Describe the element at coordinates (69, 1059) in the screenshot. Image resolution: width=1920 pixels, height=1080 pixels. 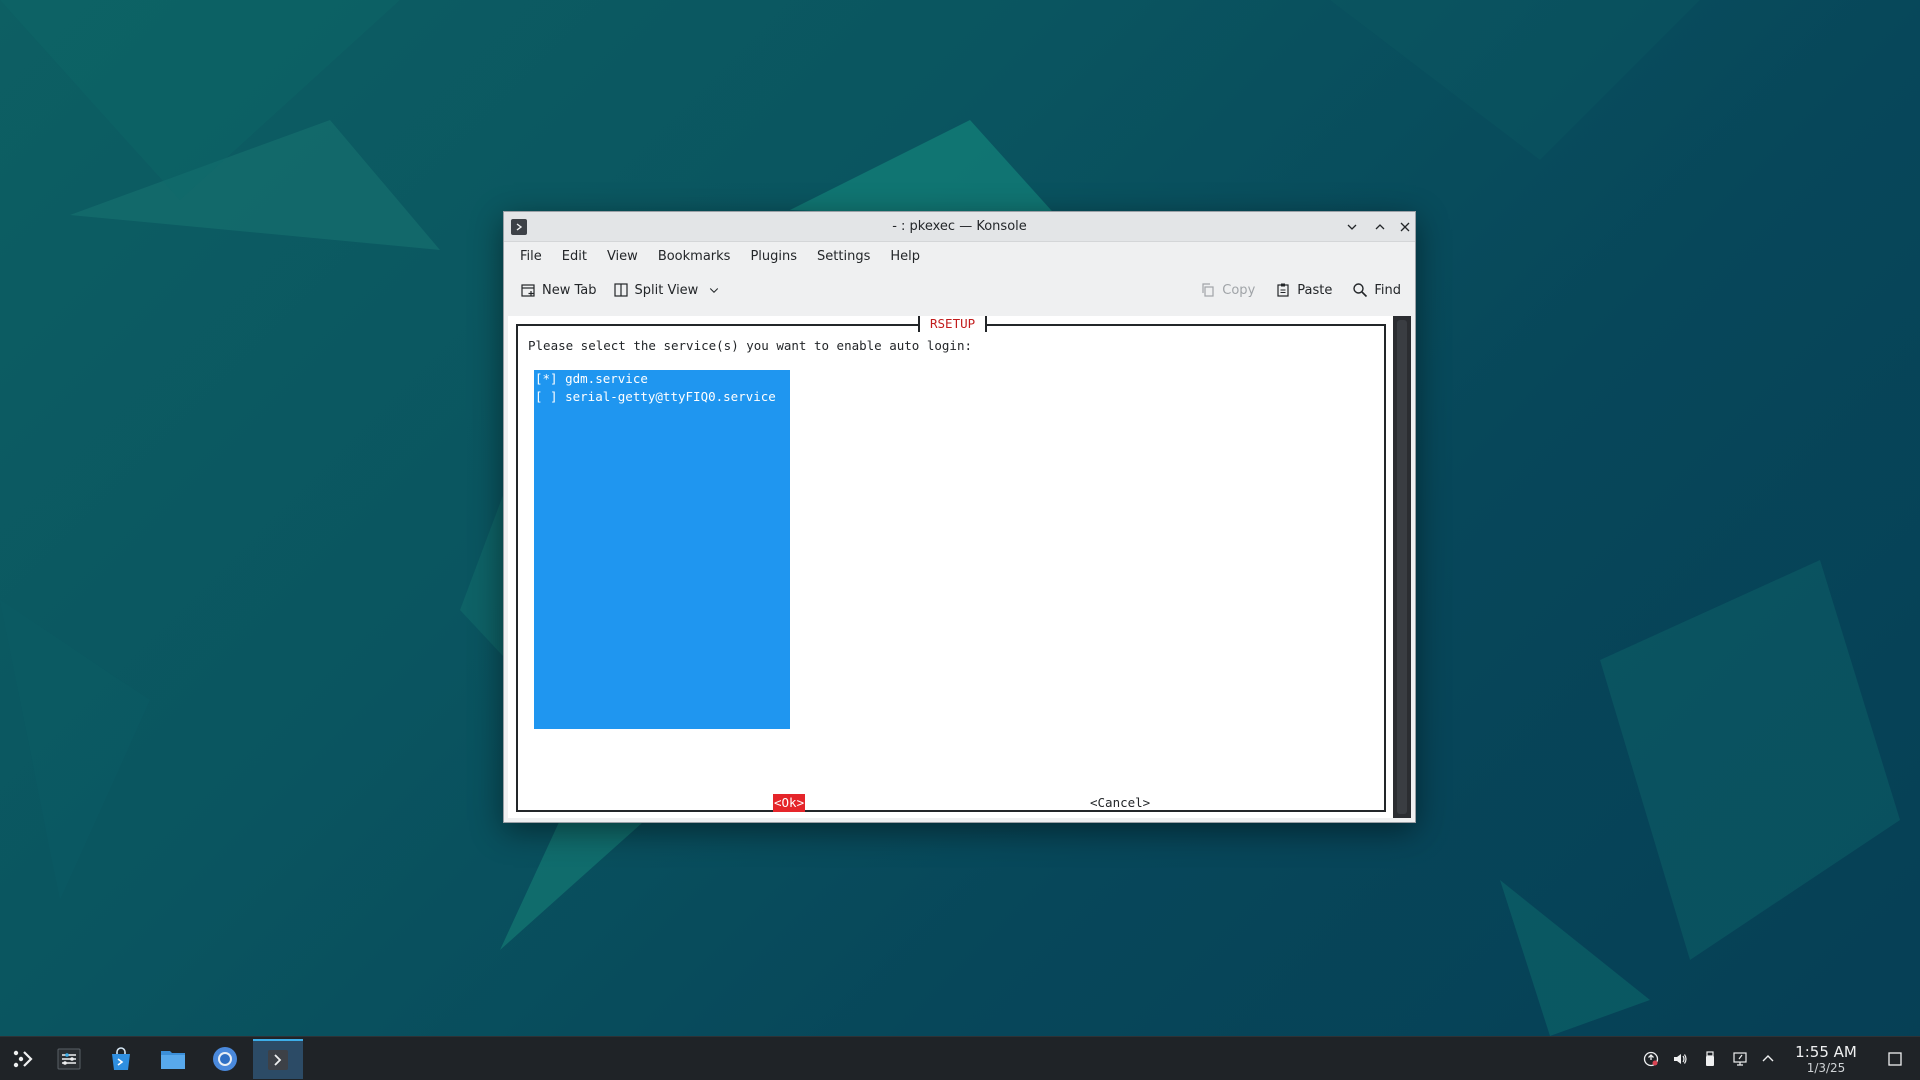
I see `system-settings-icon` at that location.